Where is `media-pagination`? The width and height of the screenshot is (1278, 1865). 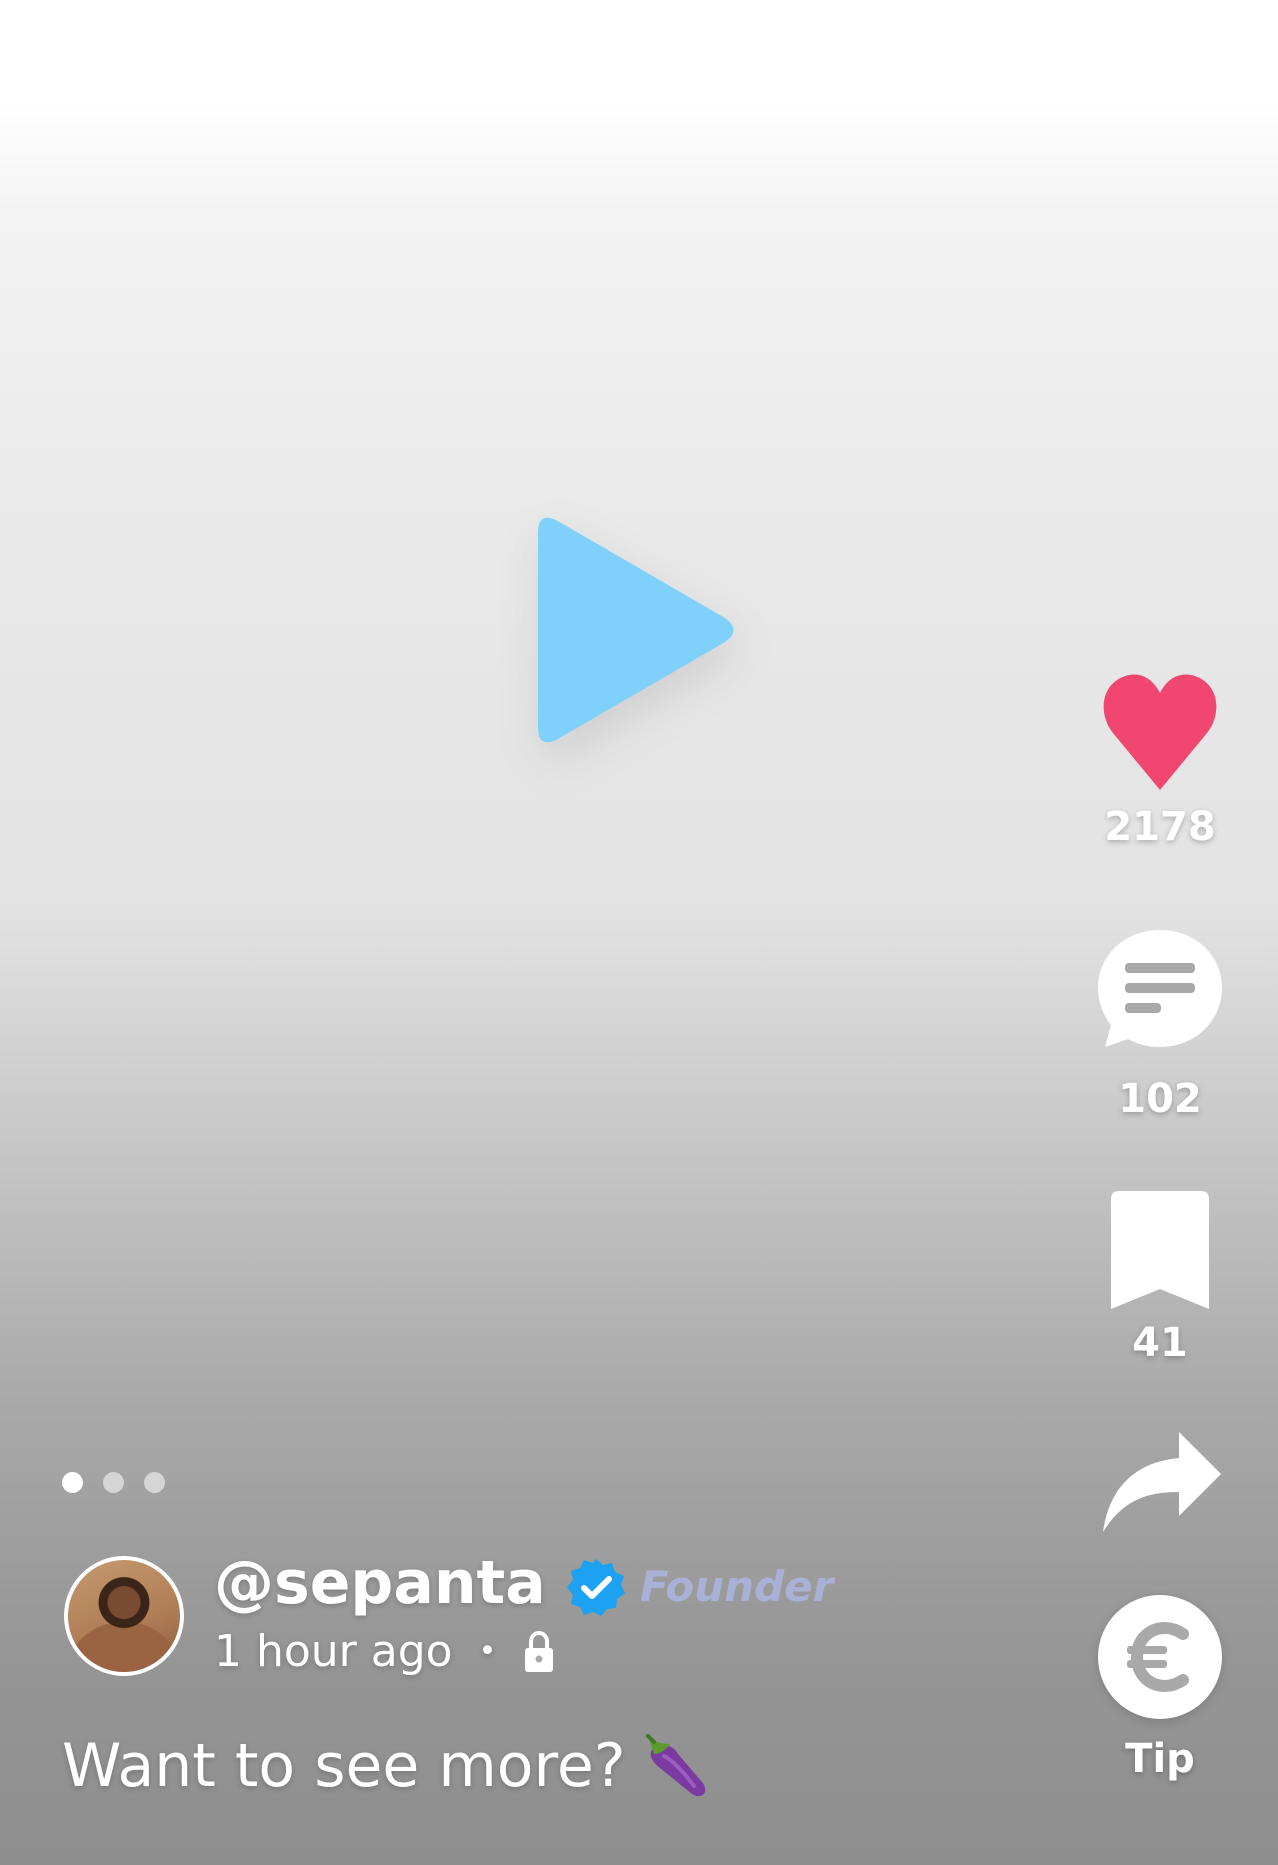 media-pagination is located at coordinates (113, 1482).